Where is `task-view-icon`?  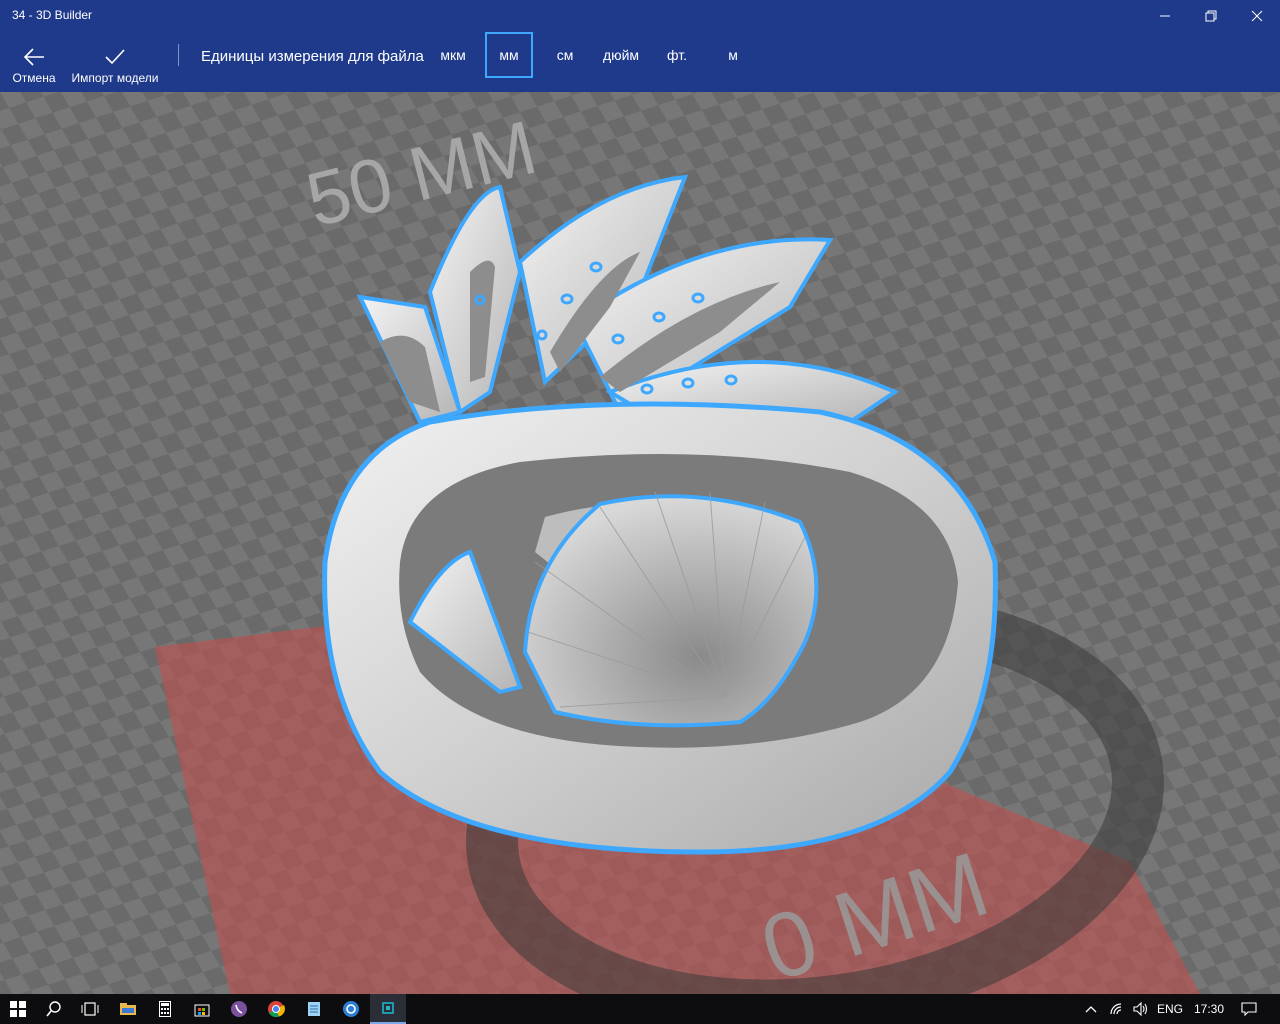
task-view-icon is located at coordinates (90, 1009).